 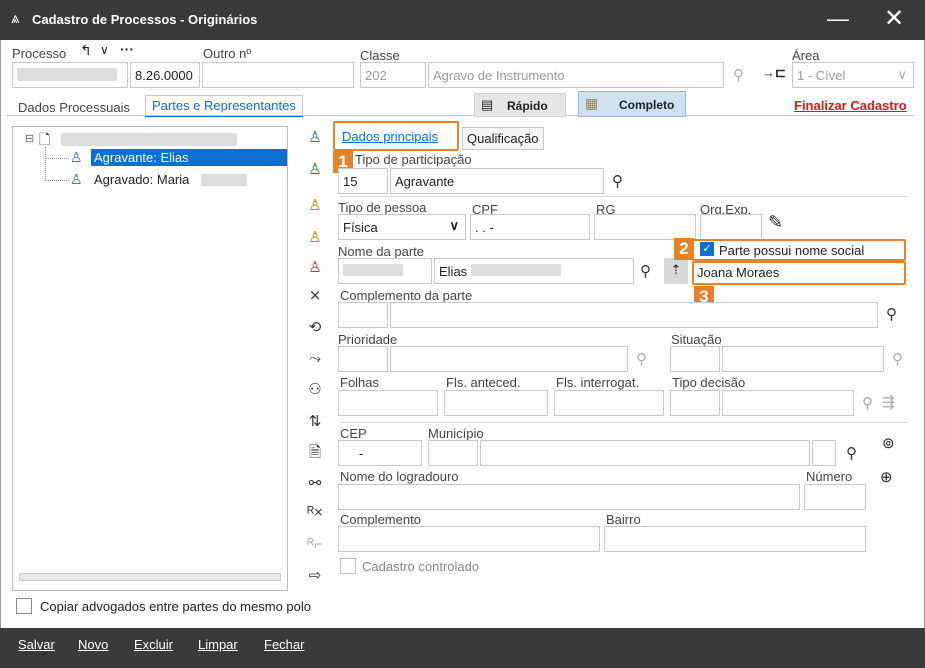 What do you see at coordinates (695, 403) in the screenshot?
I see `tipo-decisao-code` at bounding box center [695, 403].